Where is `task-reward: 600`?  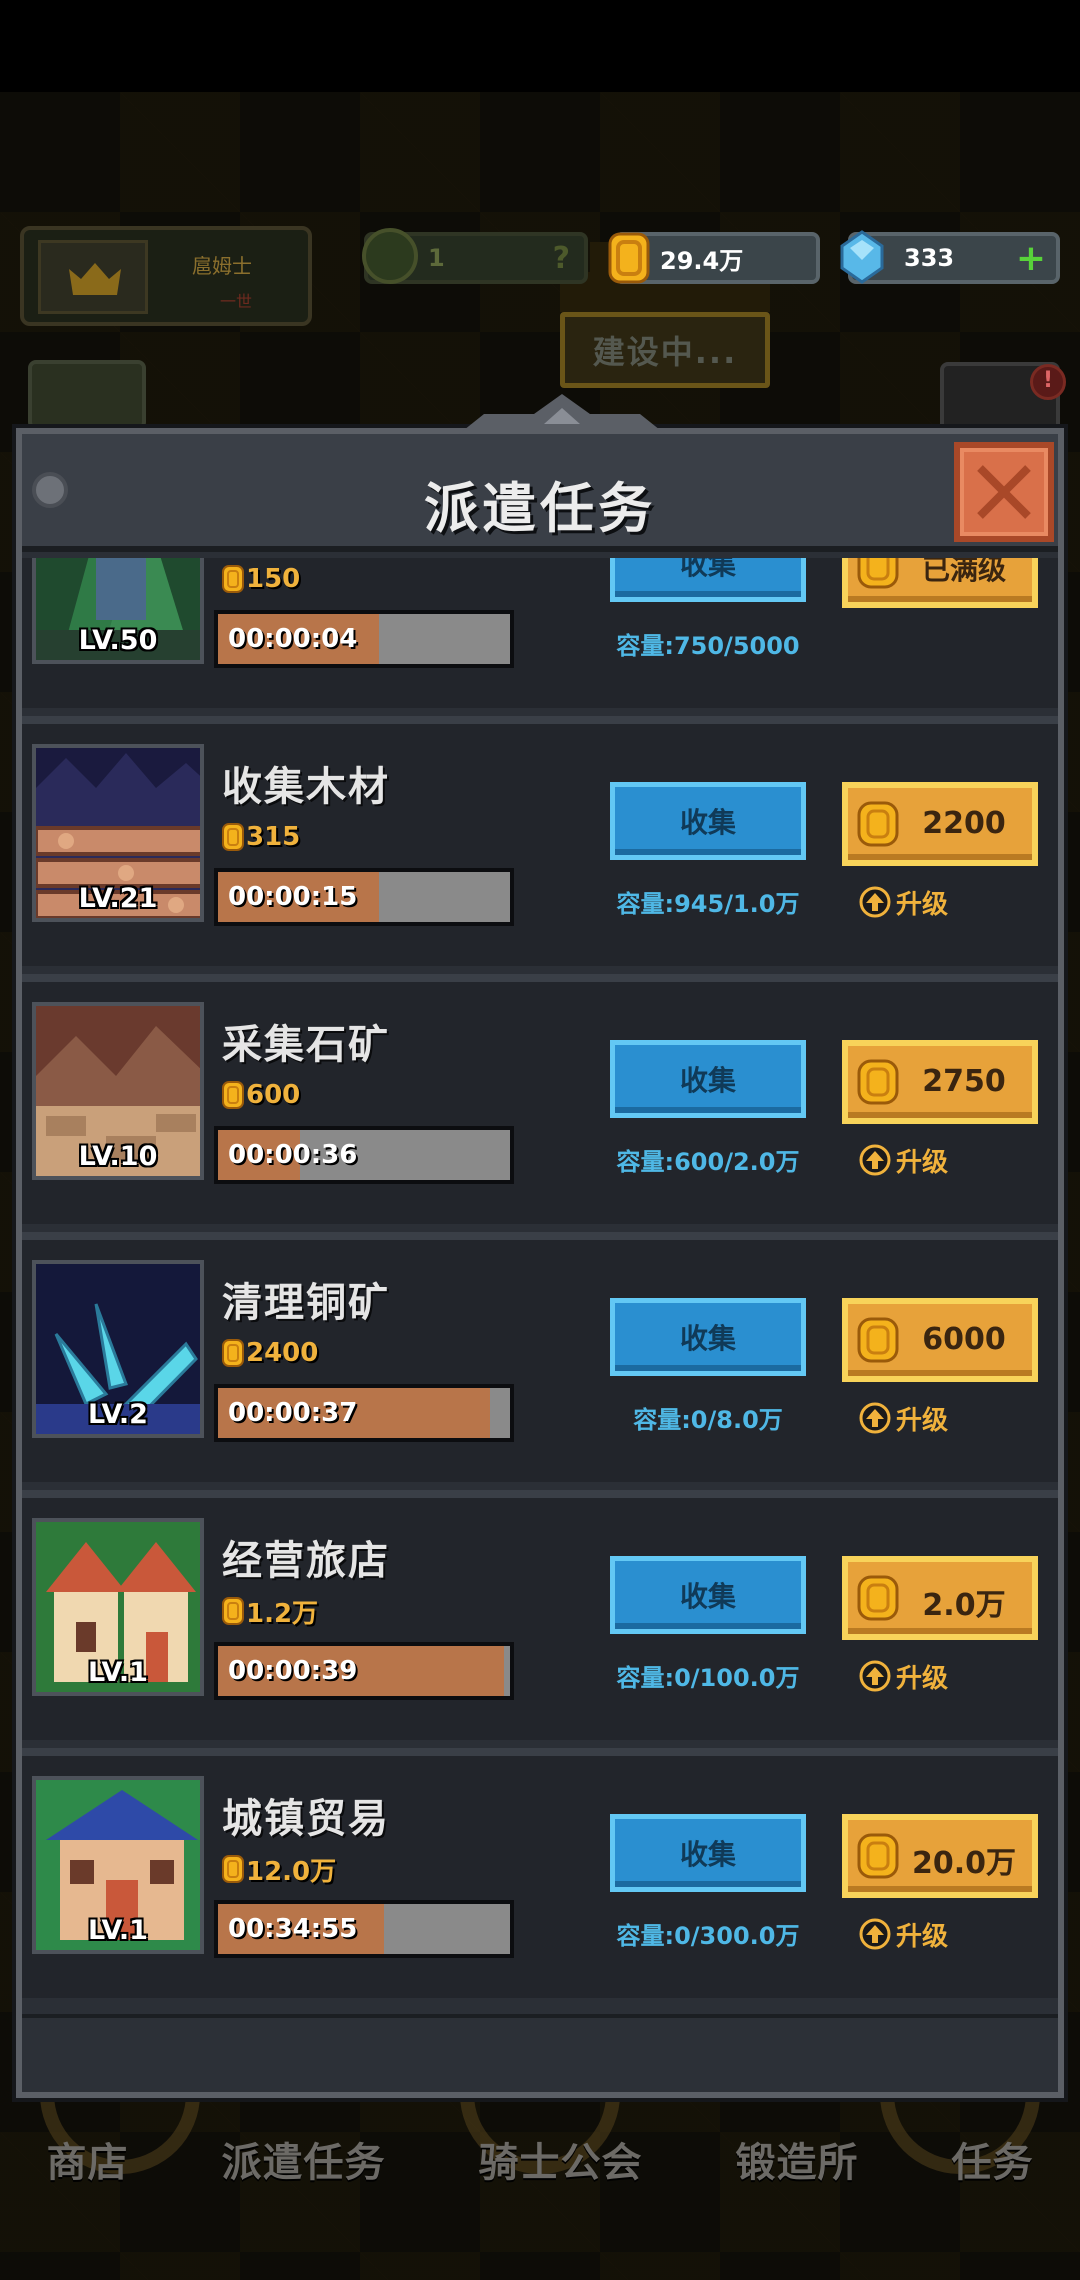
task-reward: 600 is located at coordinates (261, 1095).